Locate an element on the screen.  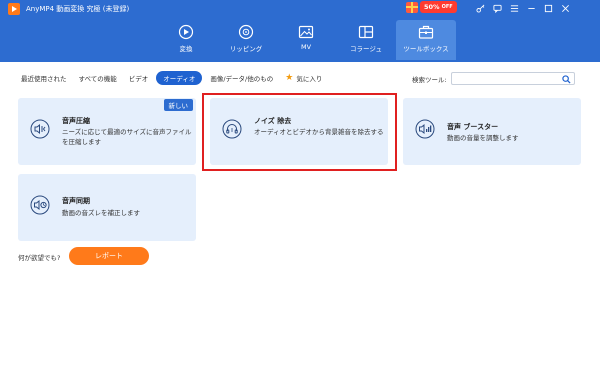
search-box is located at coordinates (513, 78).